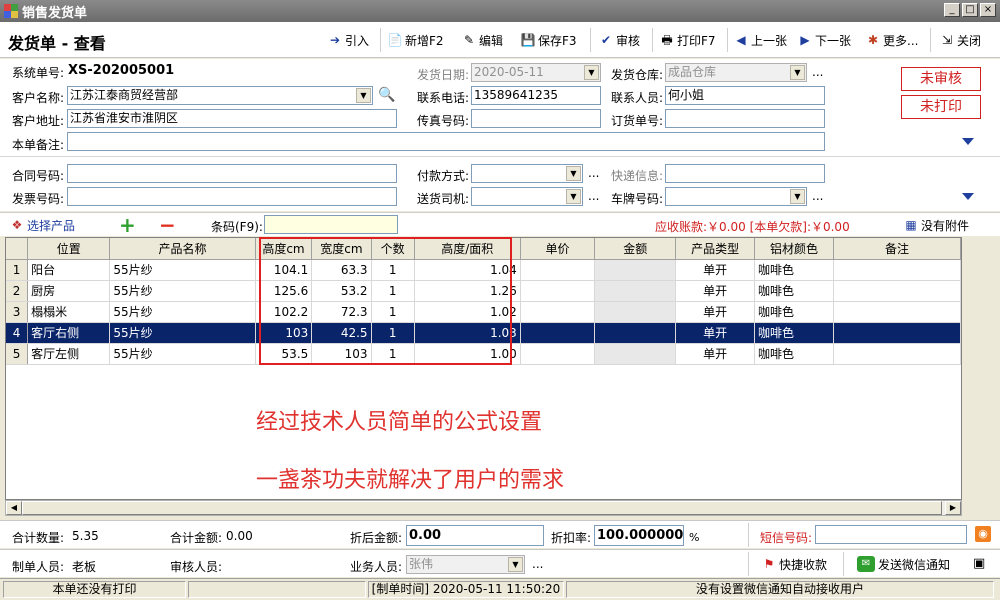  I want to click on product-type-header: 产品类型, so click(715, 249).